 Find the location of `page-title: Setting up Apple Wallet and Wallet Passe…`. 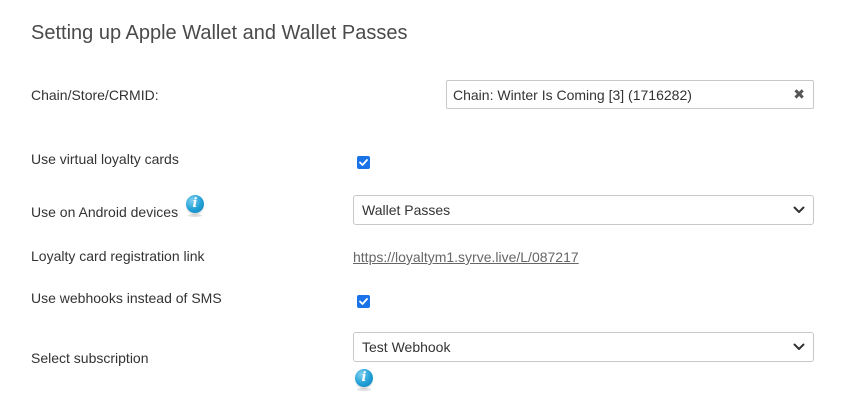

page-title: Setting up Apple Wallet and Wallet Passe… is located at coordinates (219, 33).